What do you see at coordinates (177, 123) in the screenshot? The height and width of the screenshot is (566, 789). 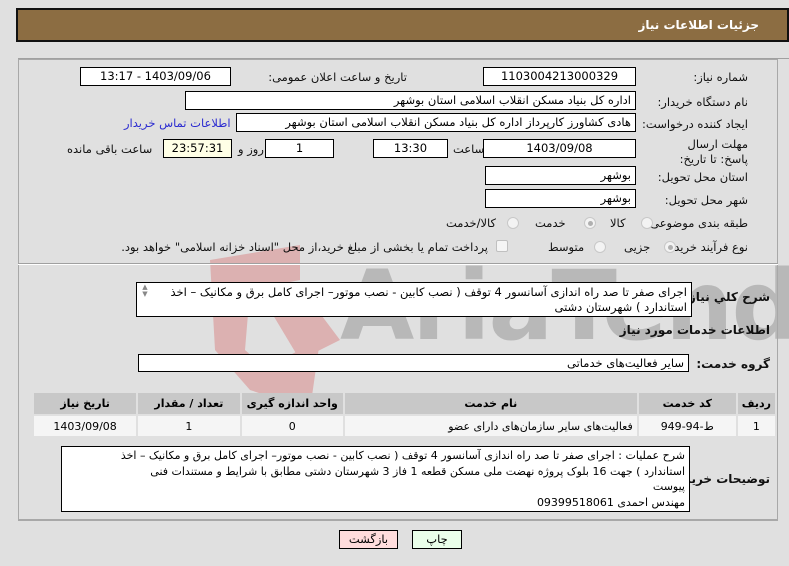 I see `buyer-contact-link: اطلاعات تماس خریدار` at bounding box center [177, 123].